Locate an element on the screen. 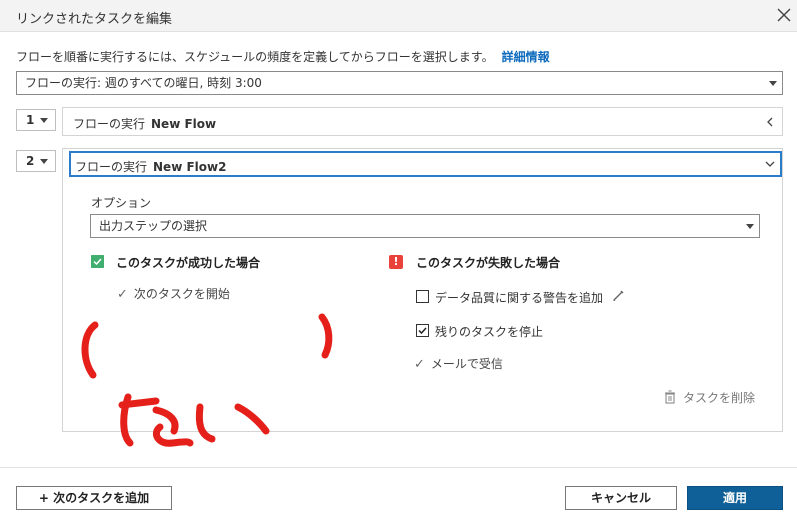  step-2-order-select: 2 is located at coordinates (36, 161).